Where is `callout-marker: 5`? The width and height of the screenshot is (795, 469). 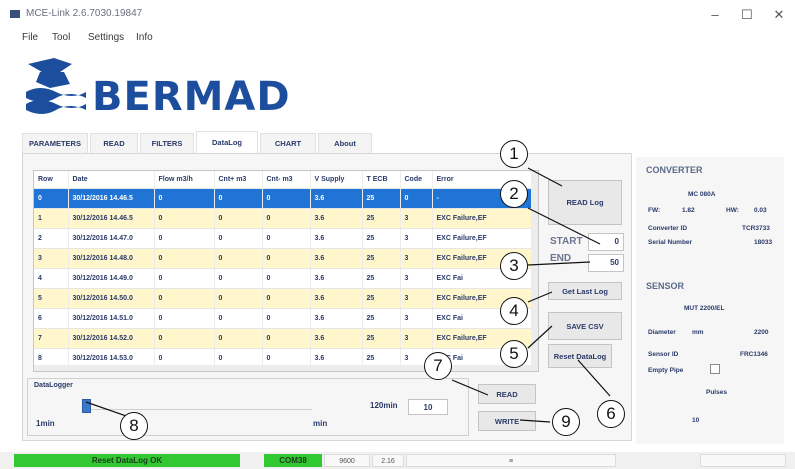
callout-marker: 5 is located at coordinates (514, 354).